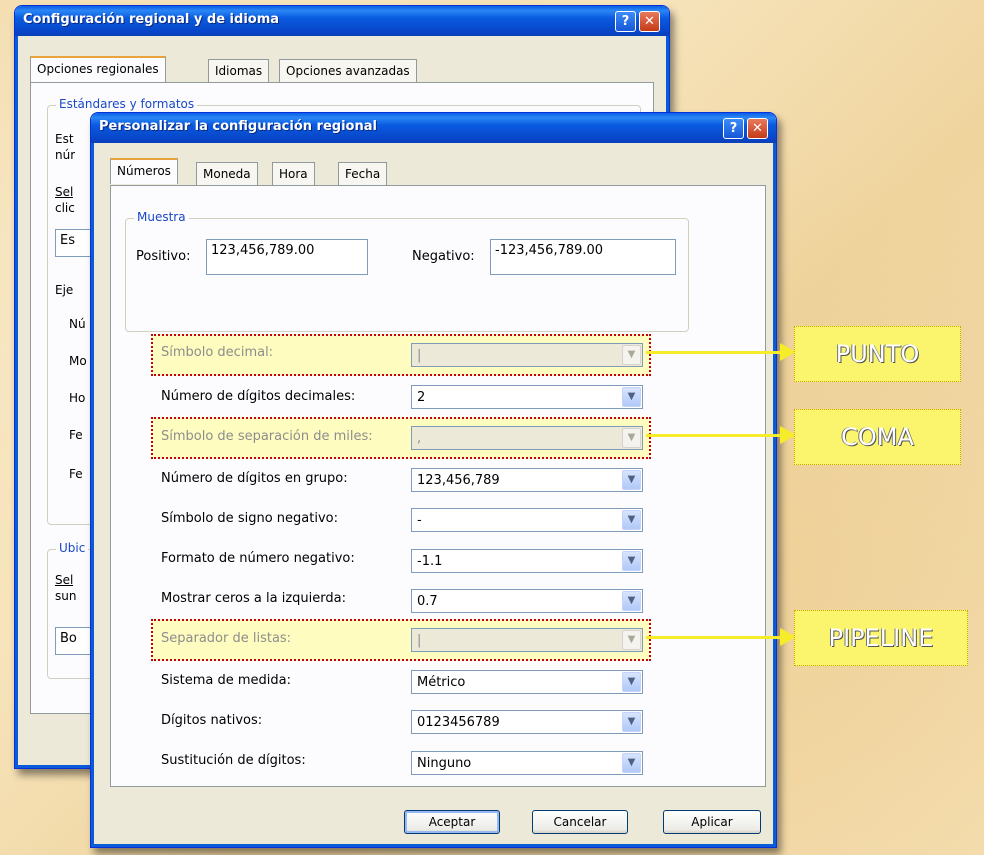 Image resolution: width=984 pixels, height=855 pixels. What do you see at coordinates (430, 561) in the screenshot?
I see `negative-format-value: -1.1` at bounding box center [430, 561].